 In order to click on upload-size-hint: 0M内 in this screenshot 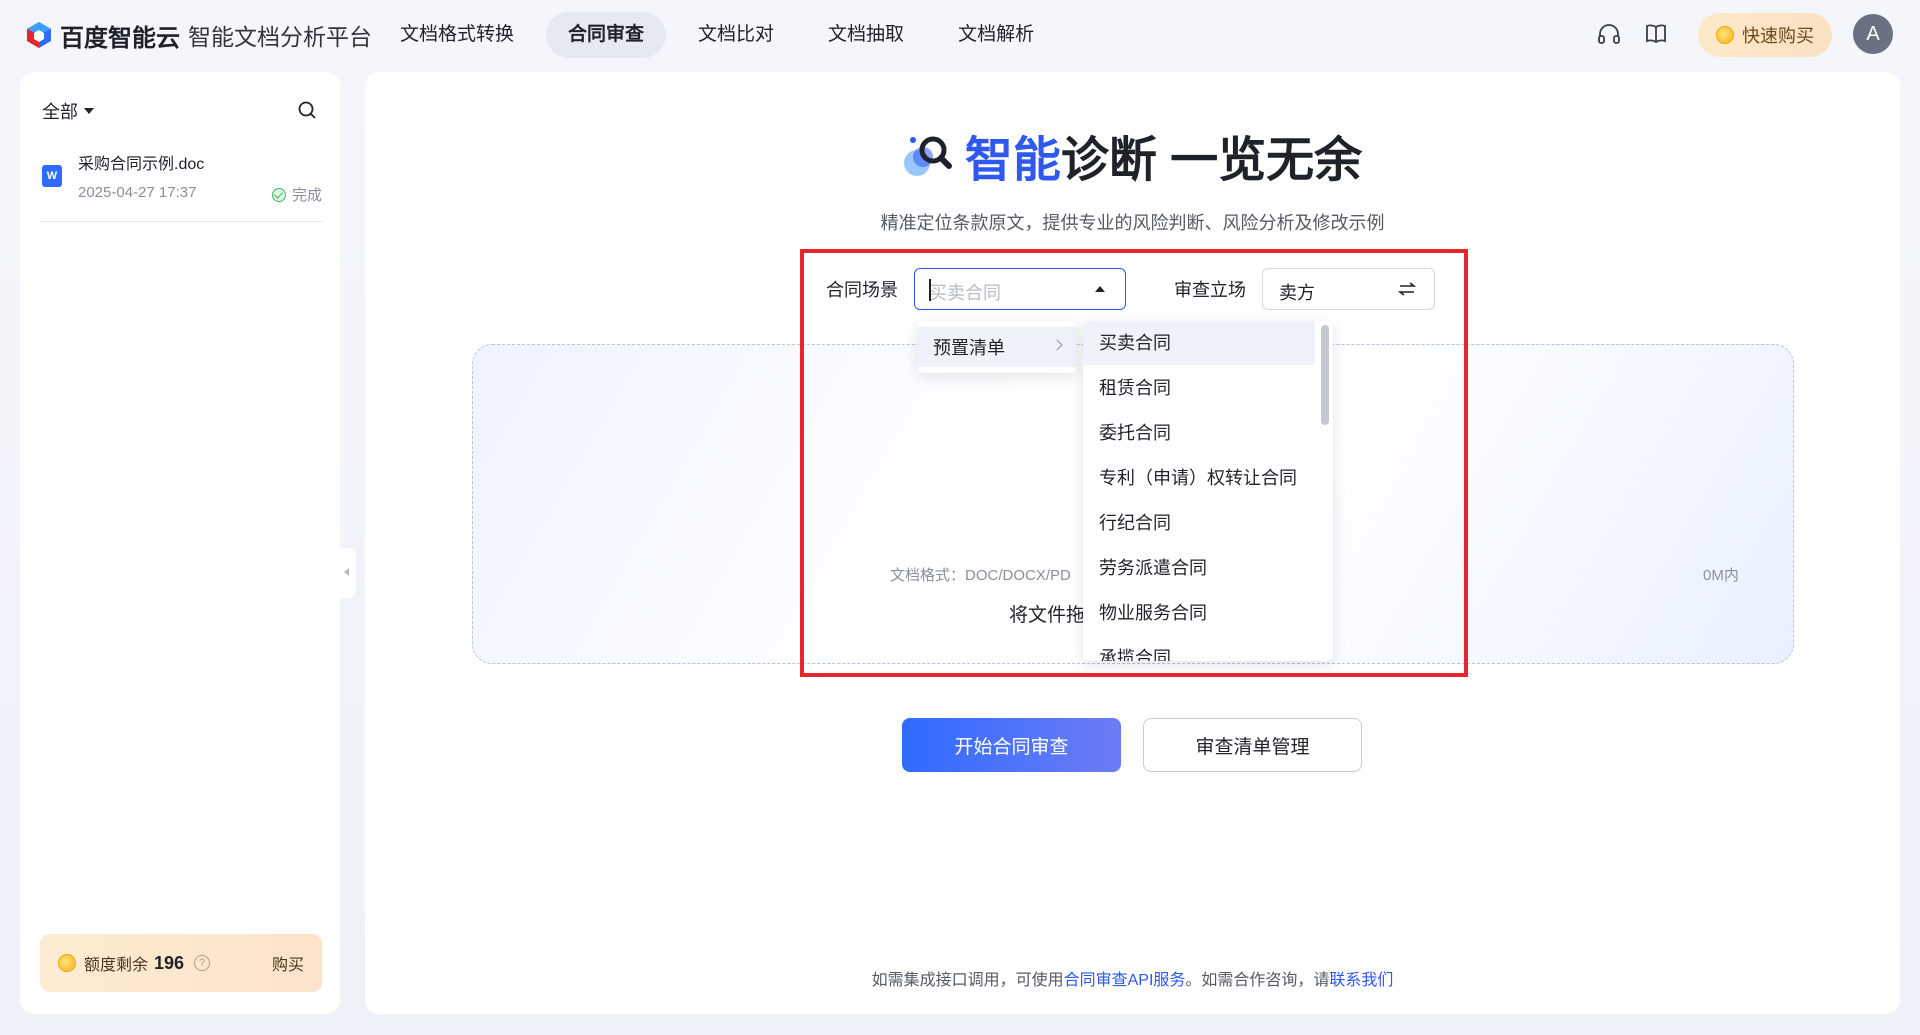, I will do `click(1721, 575)`.